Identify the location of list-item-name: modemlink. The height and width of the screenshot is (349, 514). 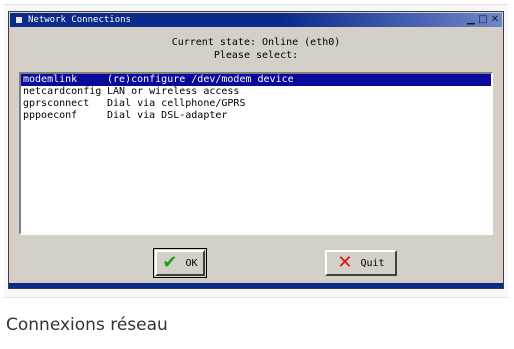
(50, 79).